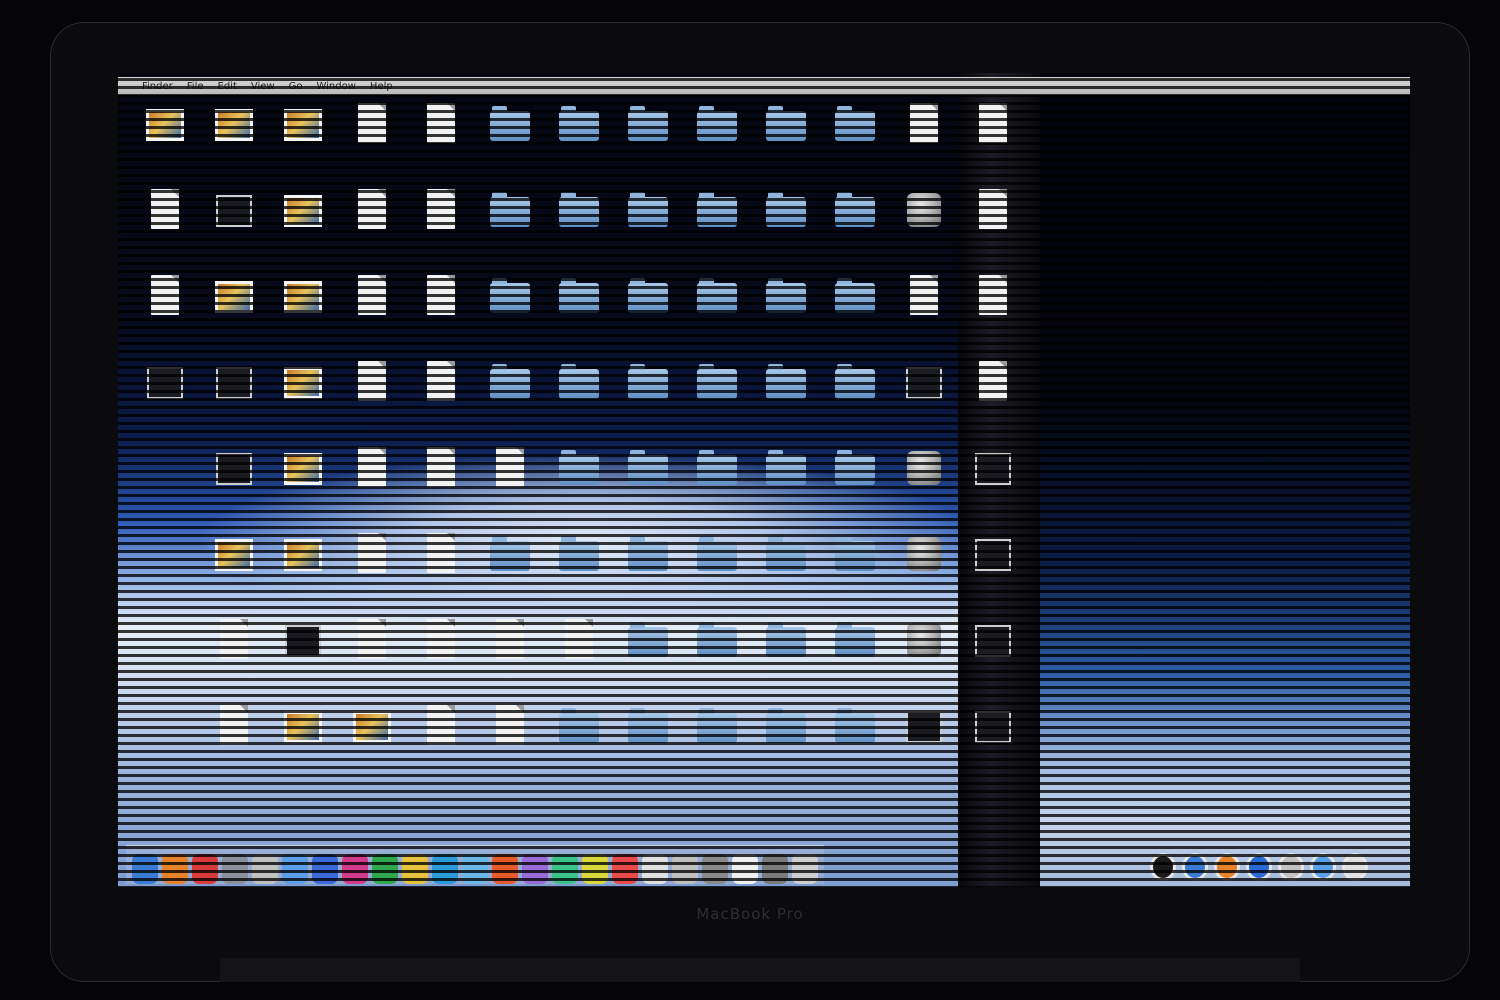 The width and height of the screenshot is (1500, 1000). I want to click on menu-item: File, so click(195, 86).